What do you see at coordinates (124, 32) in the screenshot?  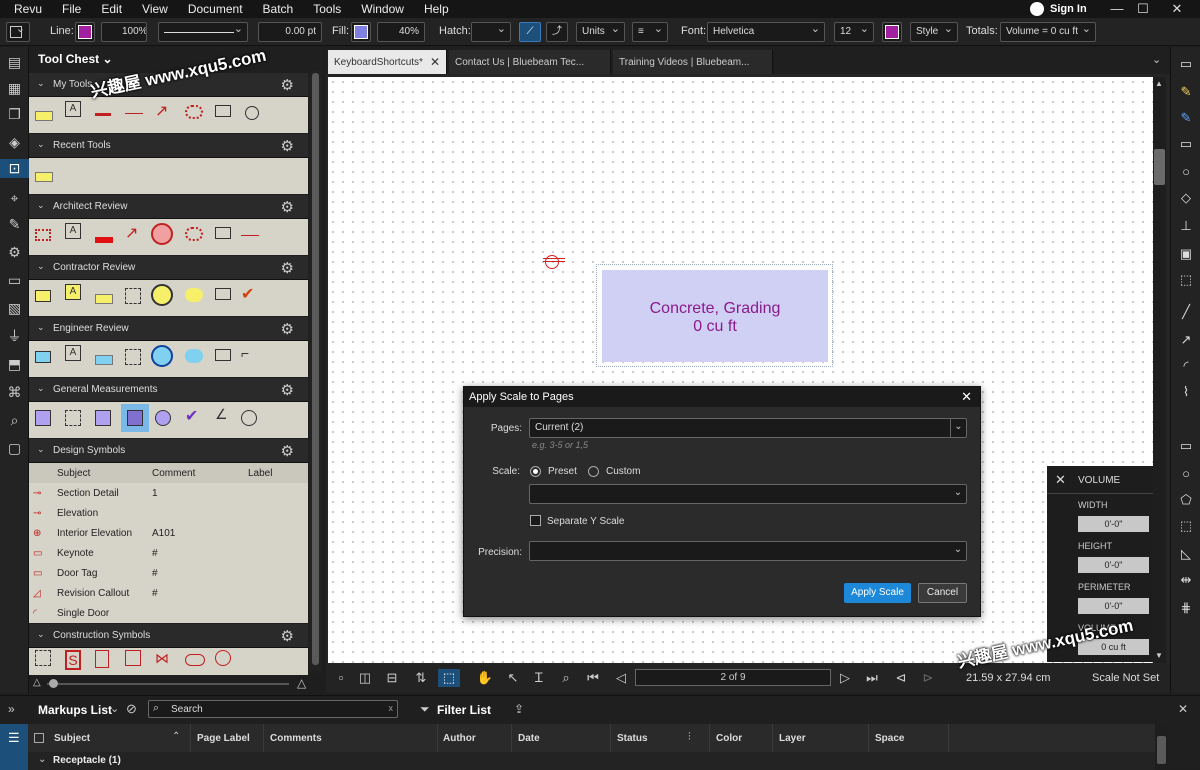 I see `line-opacity-field: 100%` at bounding box center [124, 32].